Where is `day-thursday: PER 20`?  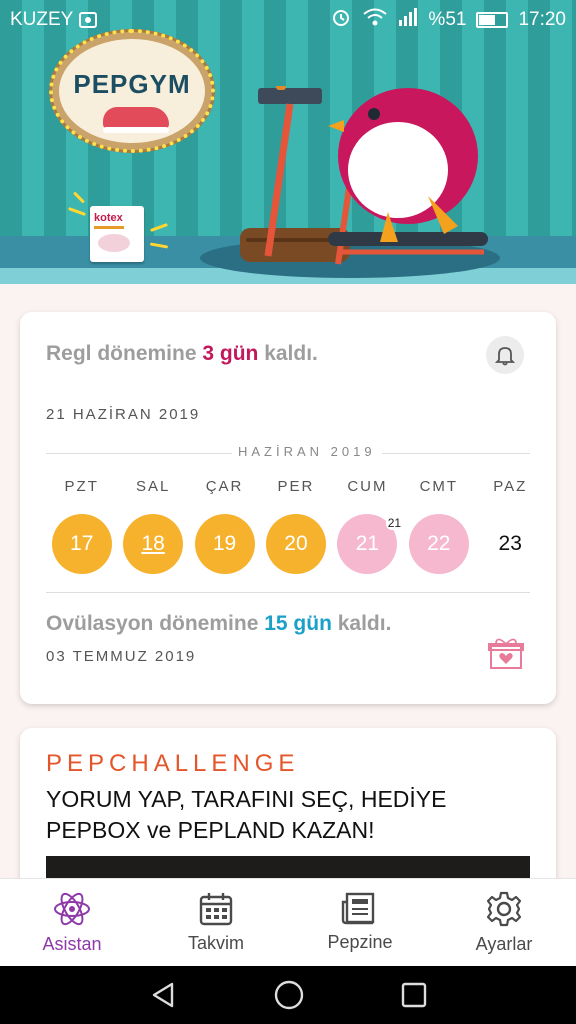
day-thursday: PER 20 is located at coordinates (295, 526).